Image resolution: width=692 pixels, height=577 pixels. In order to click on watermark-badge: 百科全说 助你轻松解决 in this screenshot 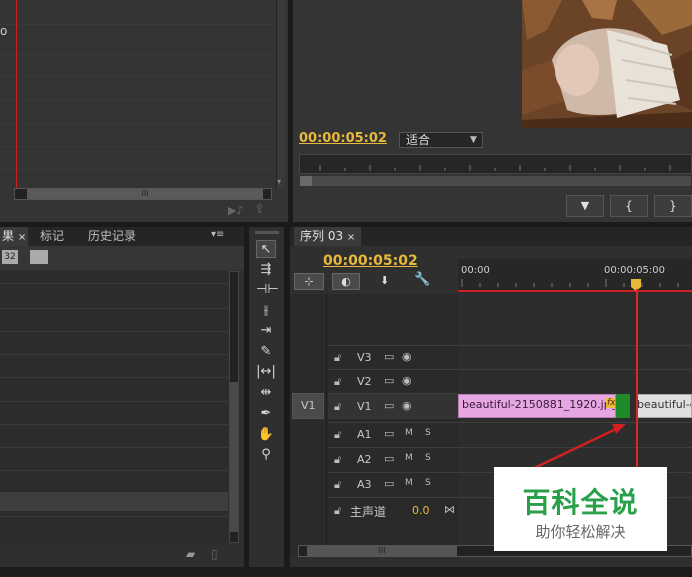, I will do `click(580, 509)`.